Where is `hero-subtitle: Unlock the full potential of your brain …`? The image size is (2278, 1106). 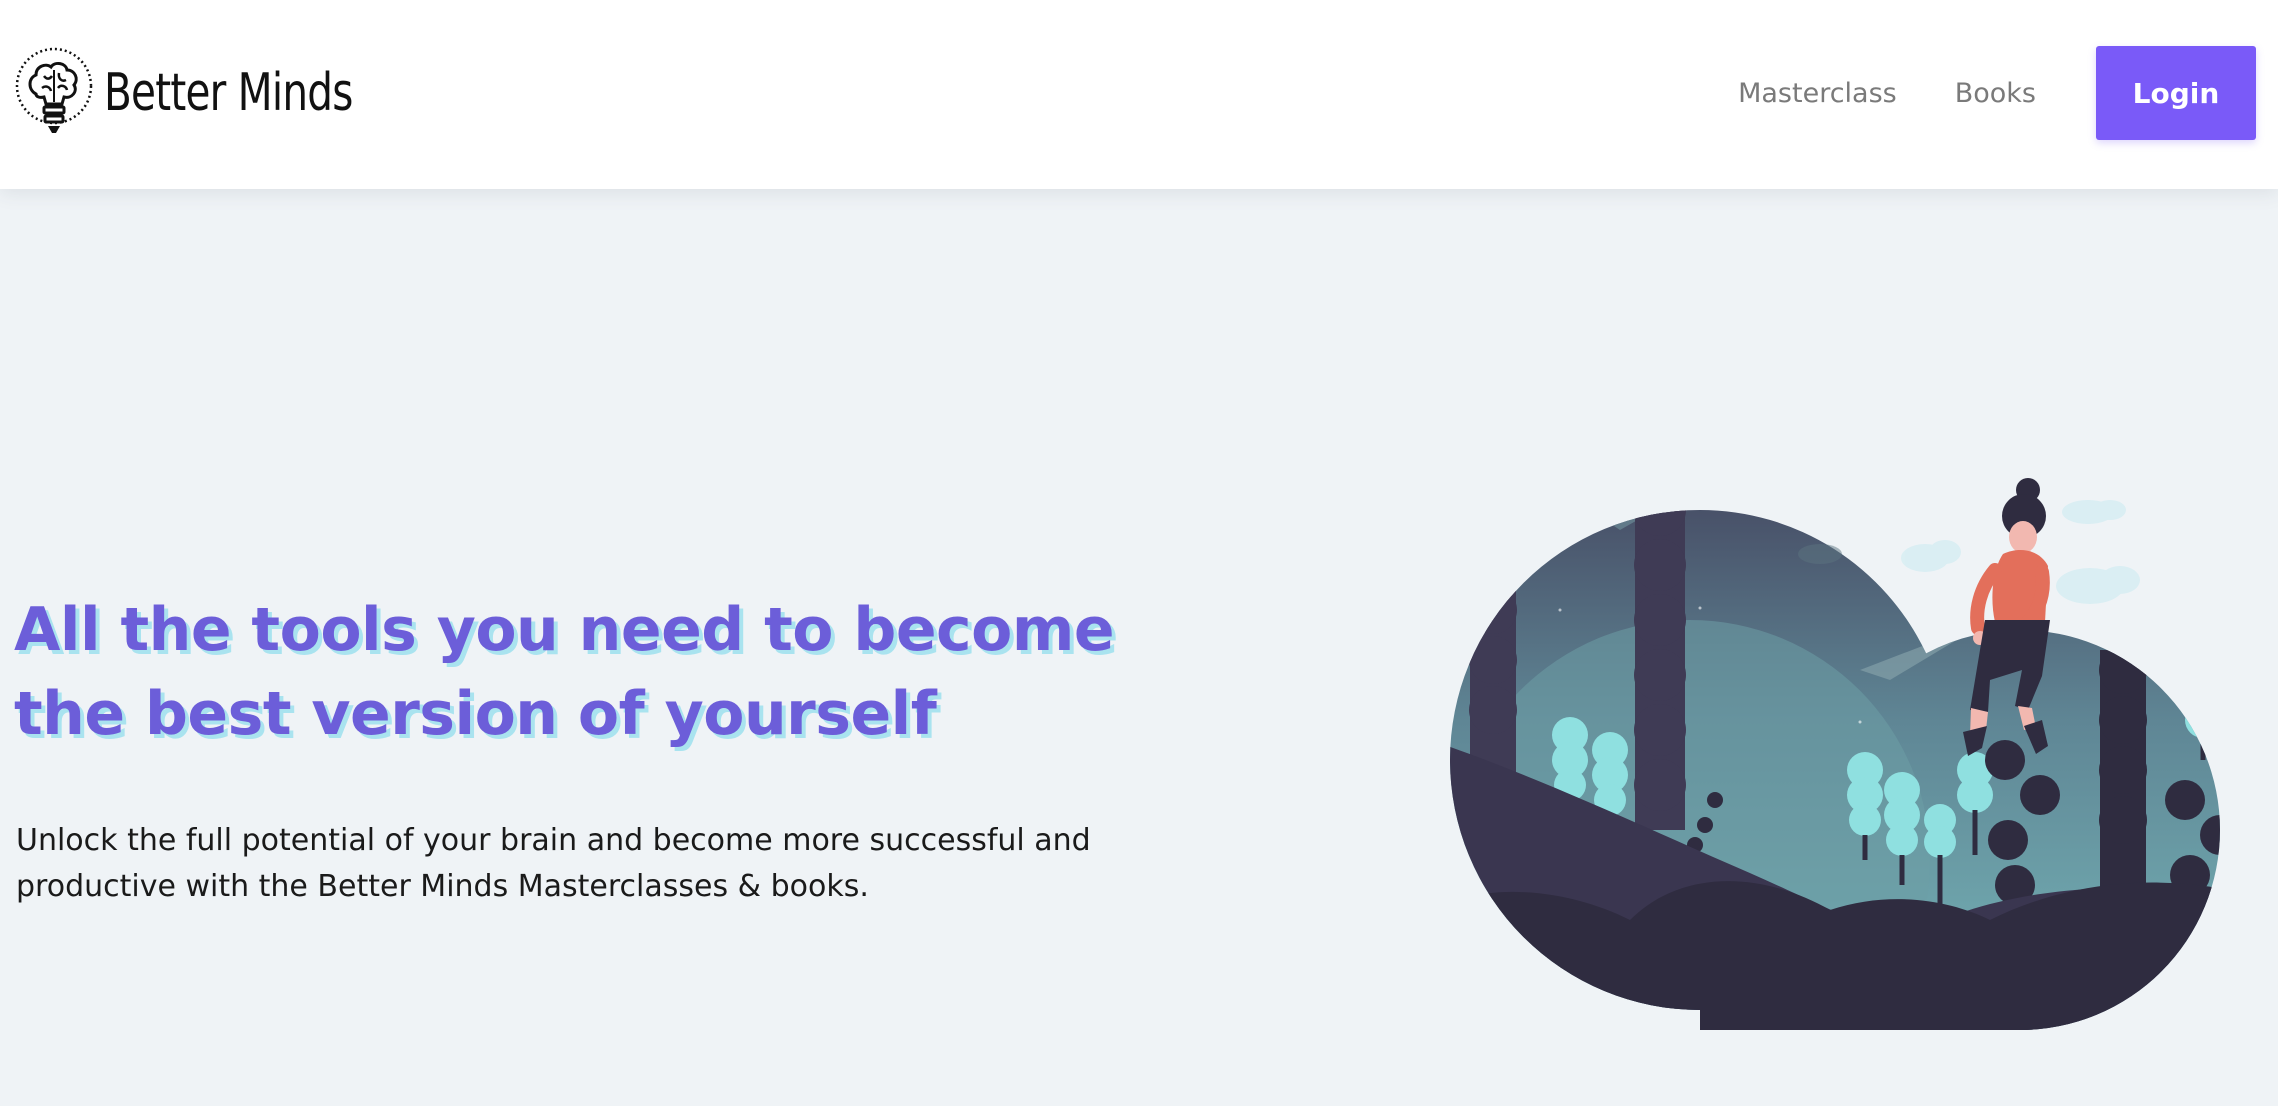 hero-subtitle: Unlock the full potential of your brain … is located at coordinates (553, 863).